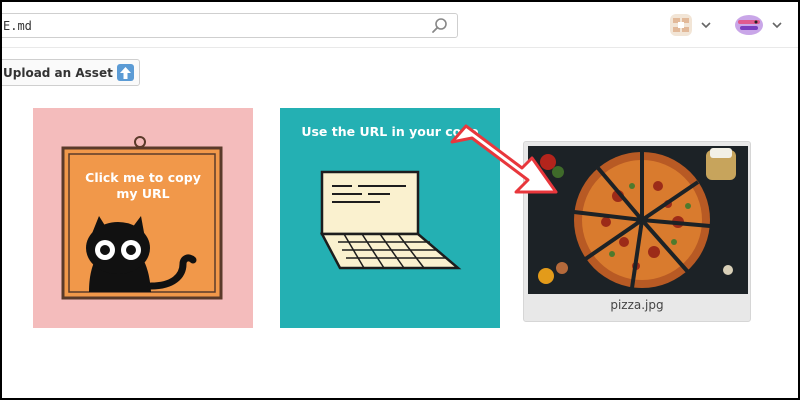 The height and width of the screenshot is (400, 800). What do you see at coordinates (681, 25) in the screenshot?
I see `project-avatar` at bounding box center [681, 25].